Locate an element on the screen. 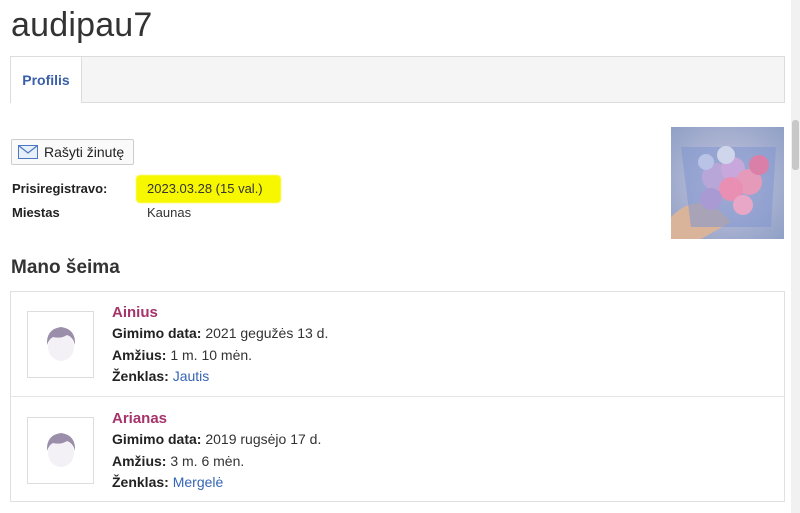 This screenshot has height=513, width=800. child-sign-line: Ženklas: Jautis is located at coordinates (160, 376).